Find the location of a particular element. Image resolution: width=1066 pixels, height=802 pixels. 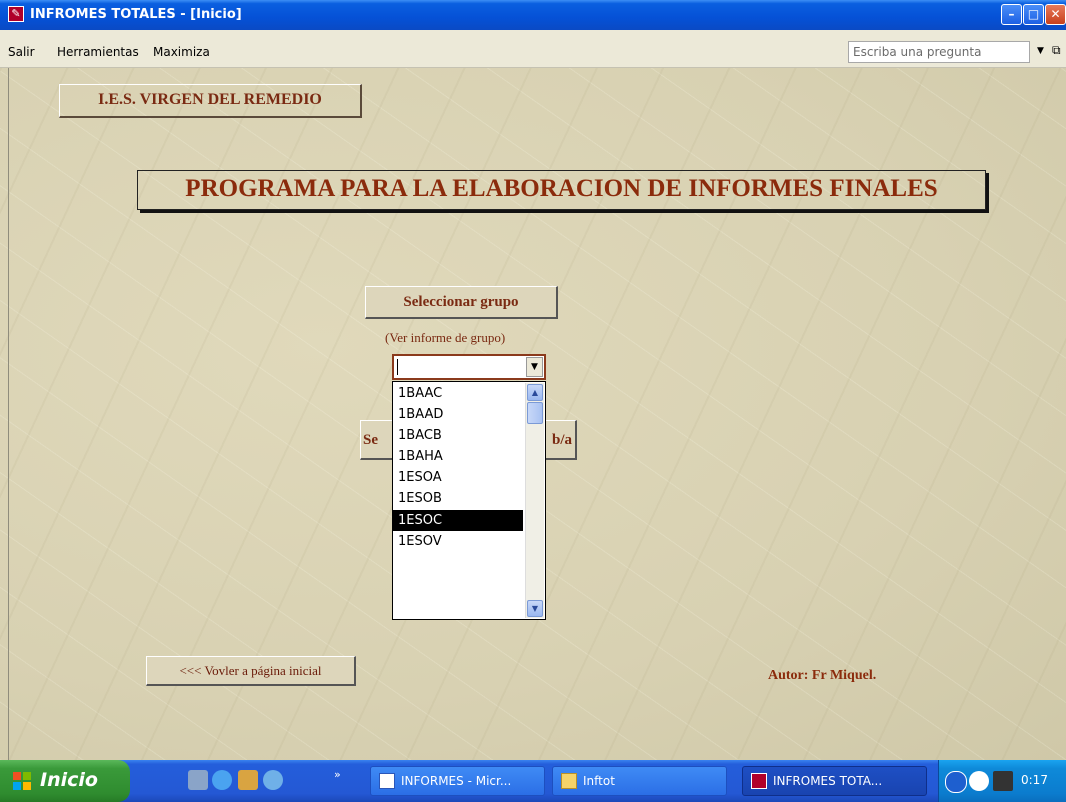

help-dropdown-icon: ▼ is located at coordinates (1040, 51).